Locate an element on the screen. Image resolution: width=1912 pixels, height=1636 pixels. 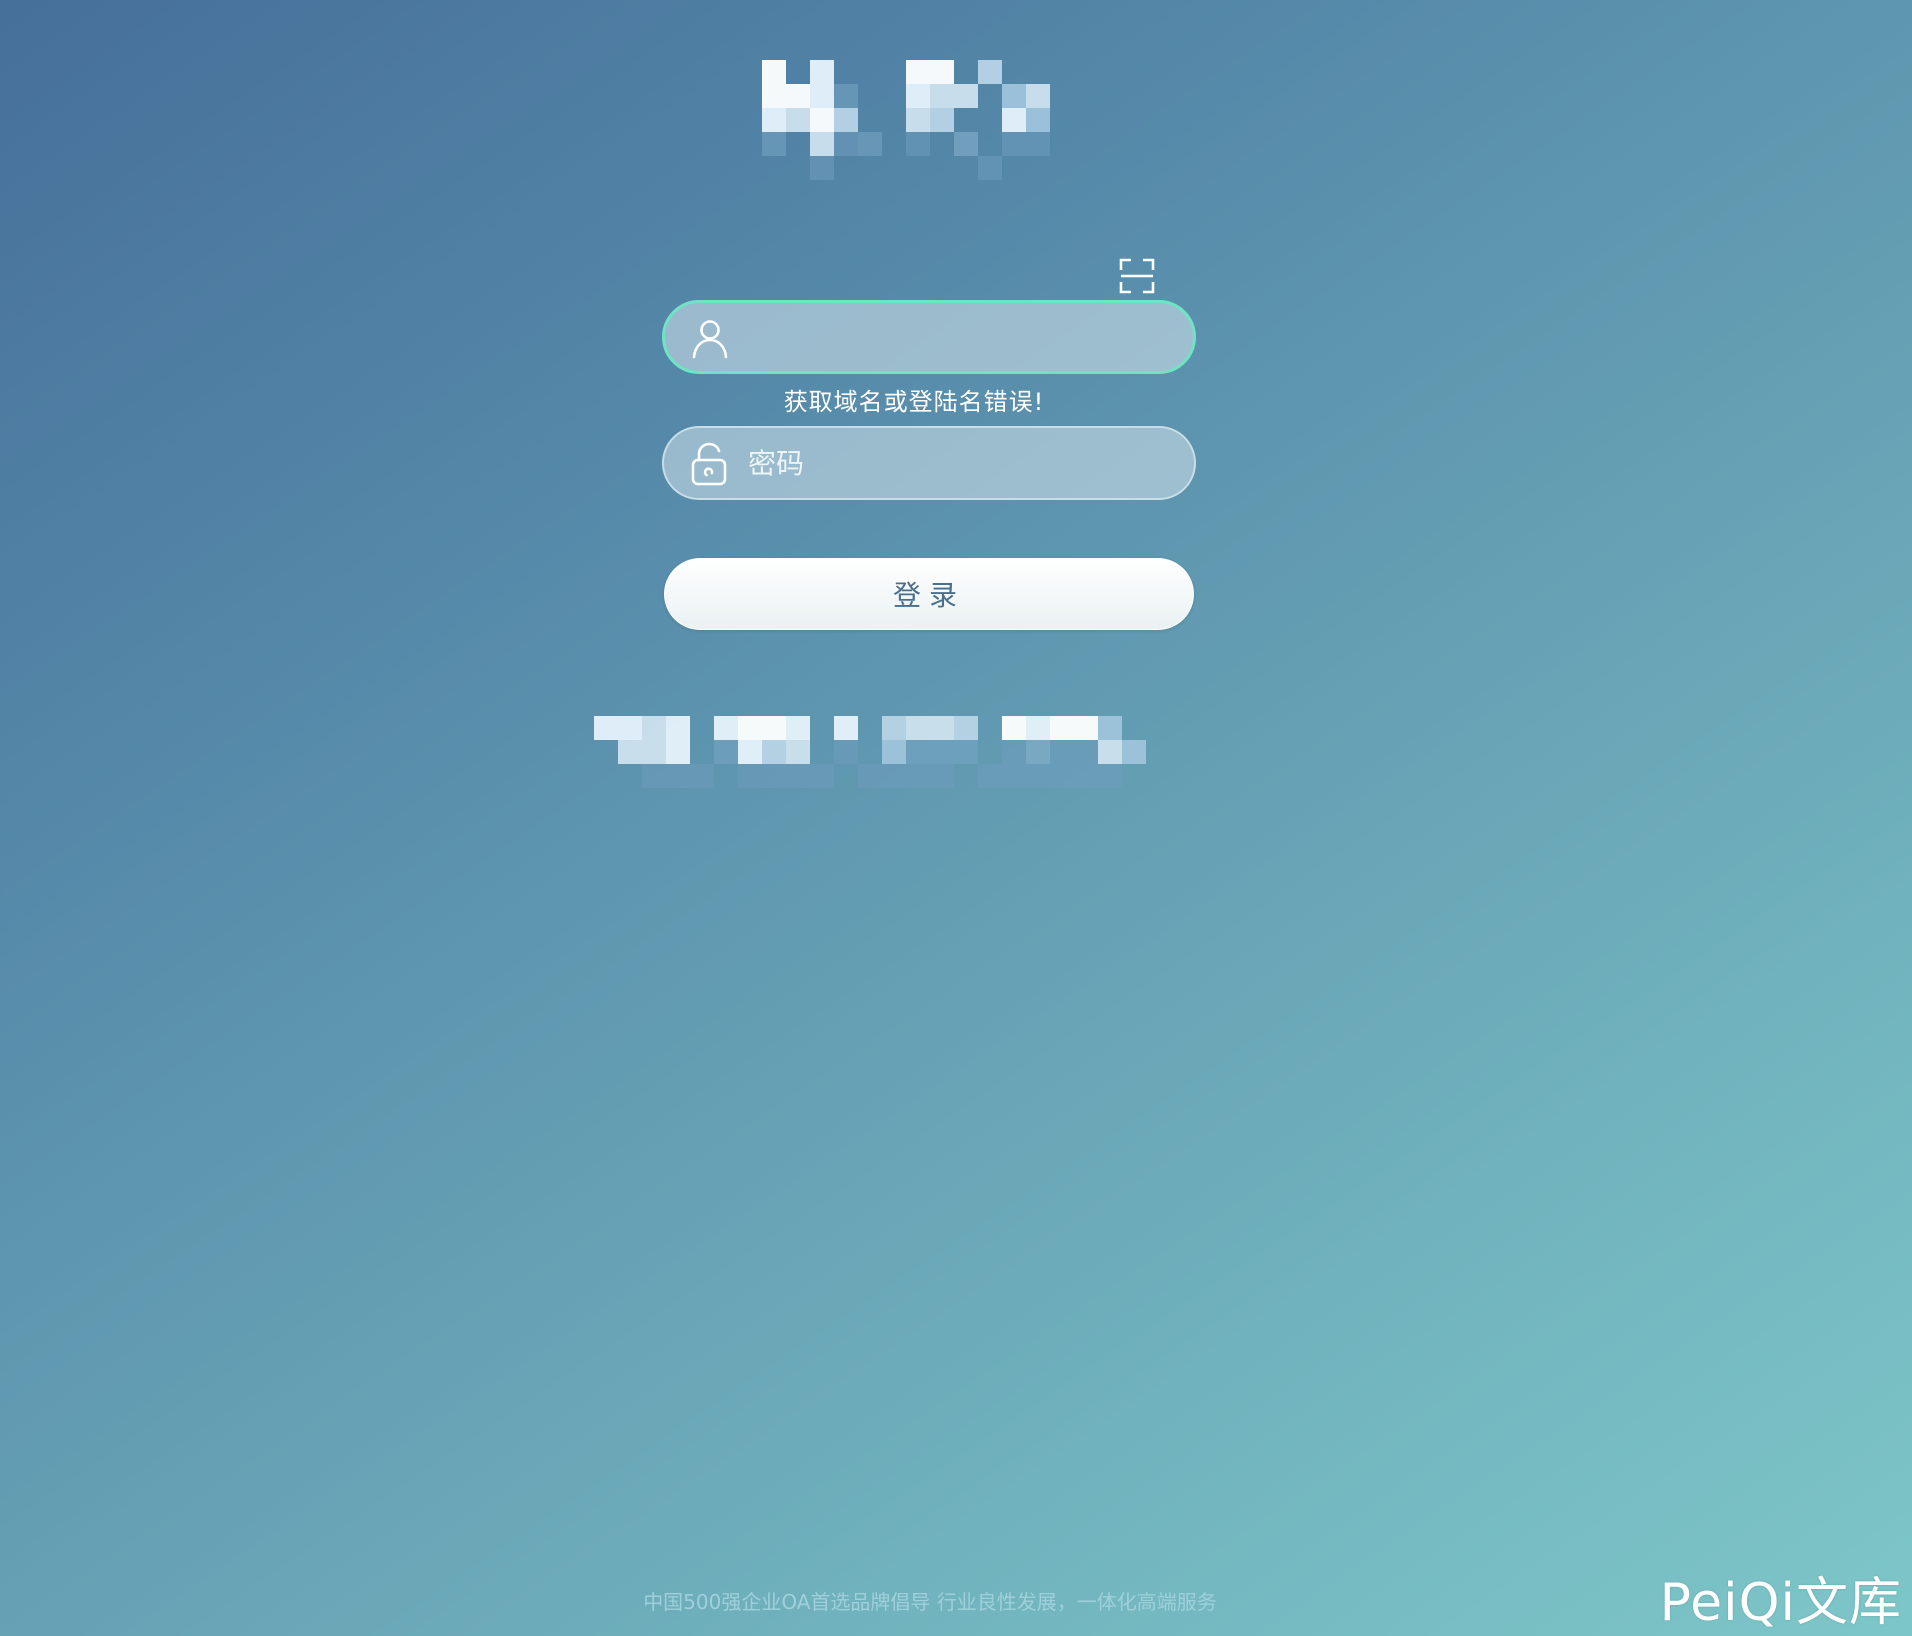
watermark: PeiQi文库 is located at coordinates (1780, 1603).